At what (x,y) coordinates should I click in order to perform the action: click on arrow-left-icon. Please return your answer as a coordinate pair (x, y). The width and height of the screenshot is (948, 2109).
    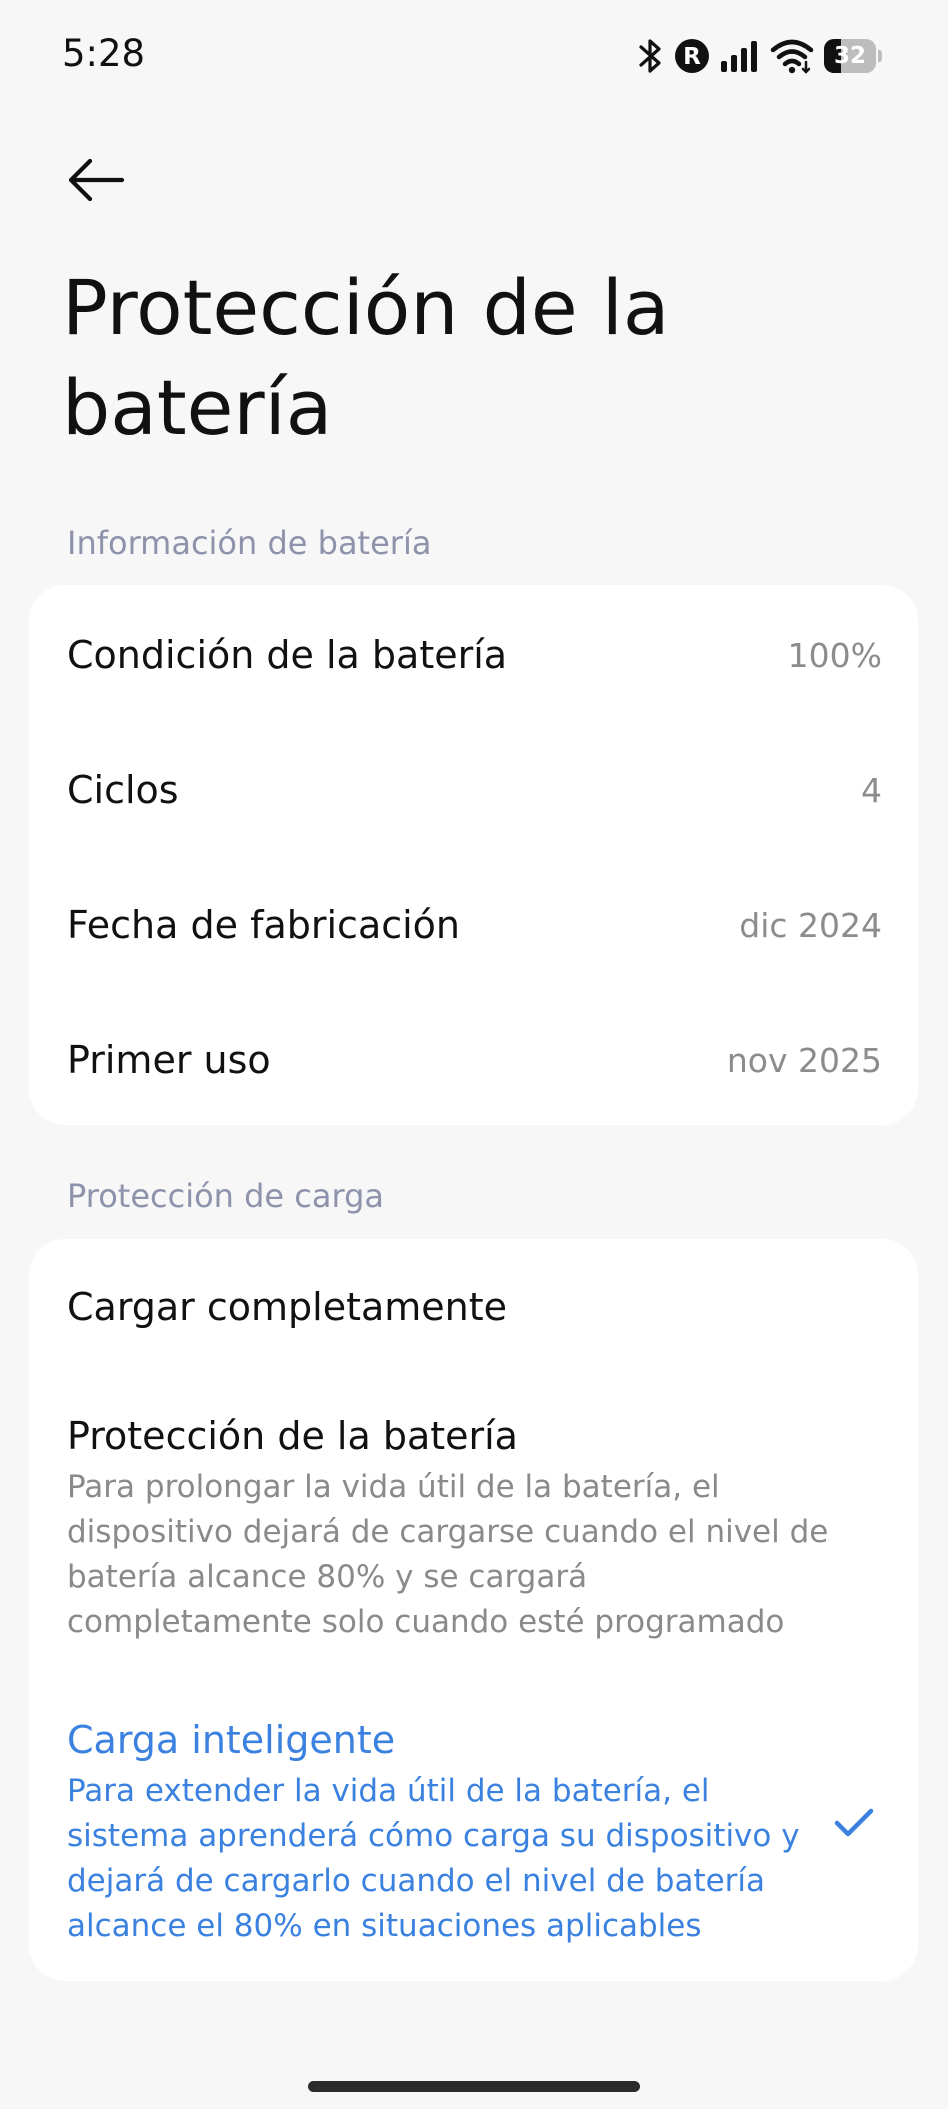
    Looking at the image, I should click on (96, 180).